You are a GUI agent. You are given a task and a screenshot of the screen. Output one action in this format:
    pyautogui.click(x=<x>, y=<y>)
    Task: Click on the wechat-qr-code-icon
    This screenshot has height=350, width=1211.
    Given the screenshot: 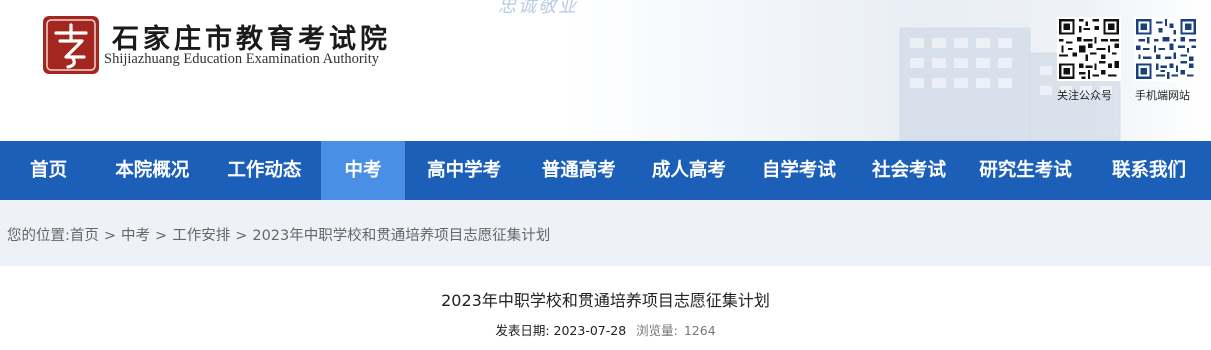 What is the action you would take?
    pyautogui.click(x=1089, y=49)
    